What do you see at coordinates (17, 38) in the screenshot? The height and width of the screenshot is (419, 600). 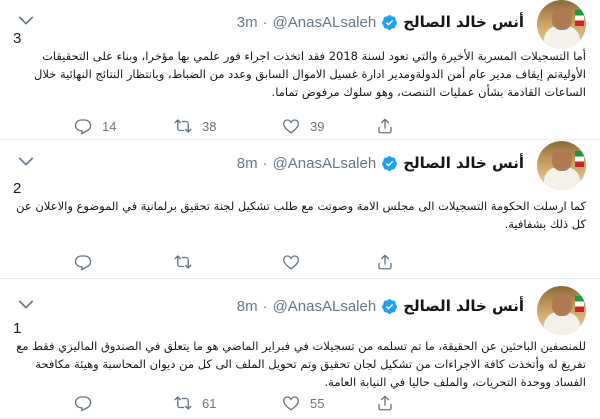 I see `thread-number: 3` at bounding box center [17, 38].